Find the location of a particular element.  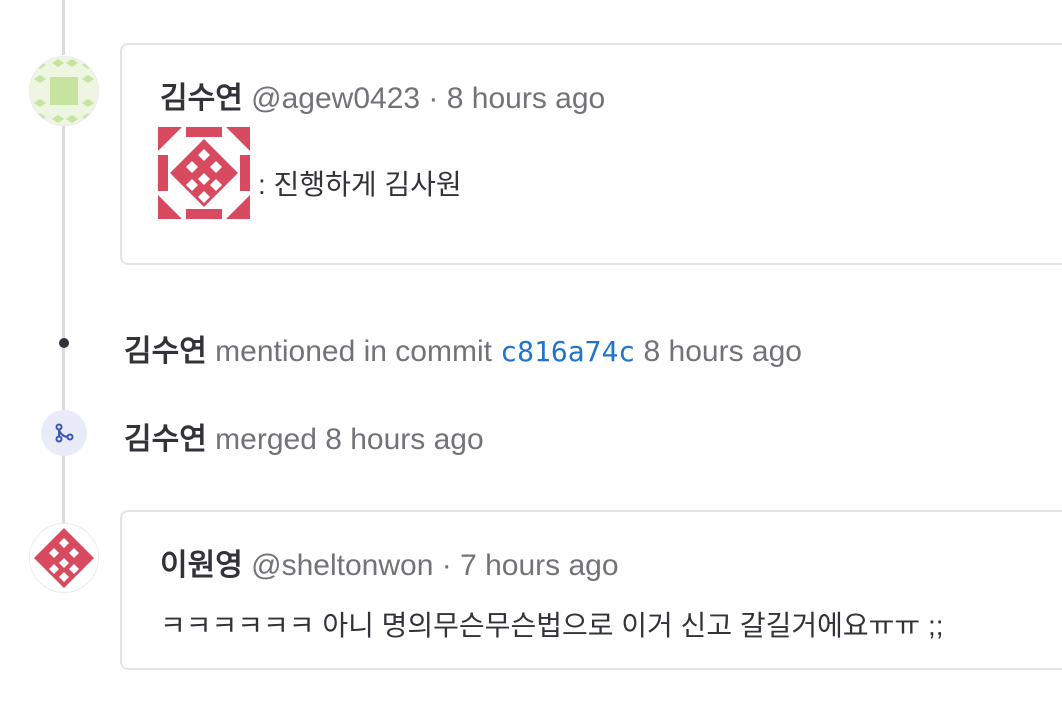

event-action: mentioned in commit is located at coordinates (353, 351).